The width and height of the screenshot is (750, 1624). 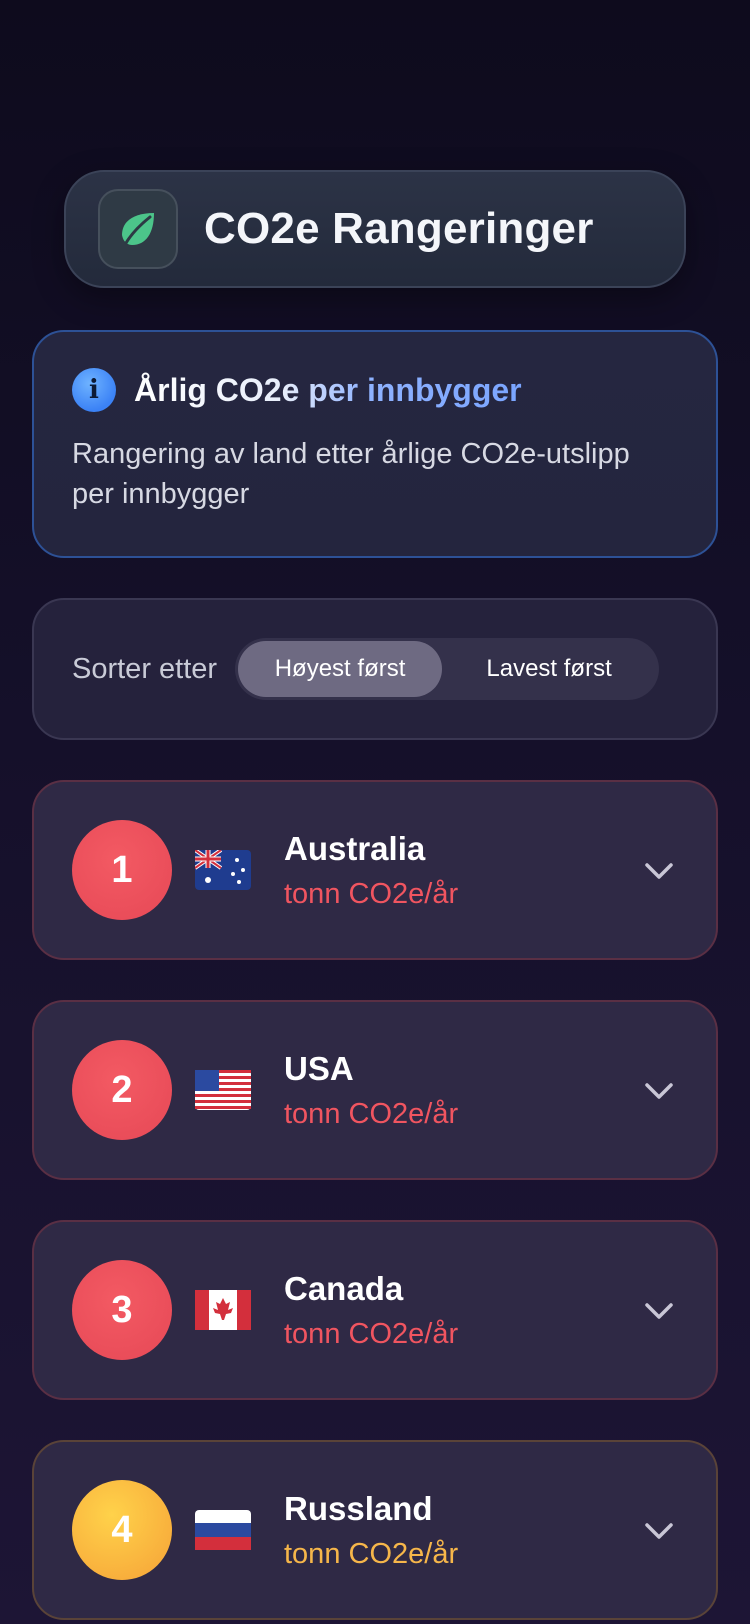 What do you see at coordinates (549, 669) in the screenshot?
I see `sort-option-lowest-first: Lavest først` at bounding box center [549, 669].